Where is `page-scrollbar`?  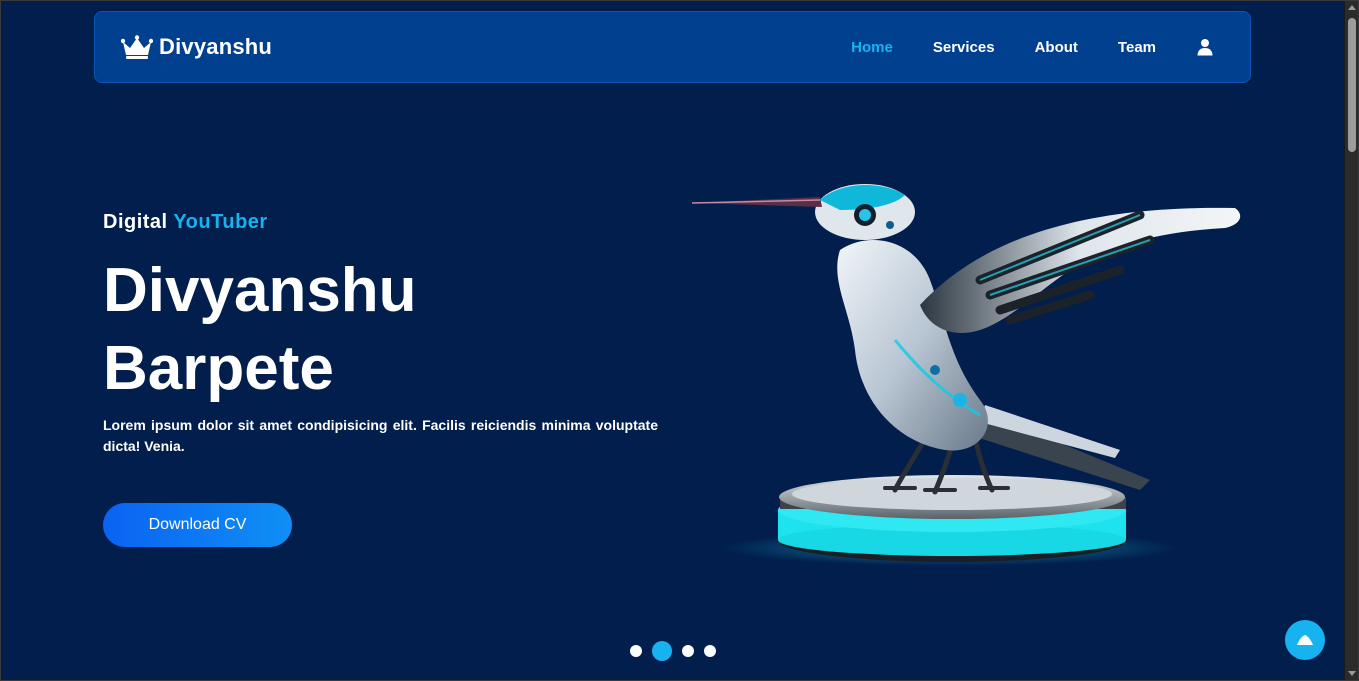
page-scrollbar is located at coordinates (1351, 340).